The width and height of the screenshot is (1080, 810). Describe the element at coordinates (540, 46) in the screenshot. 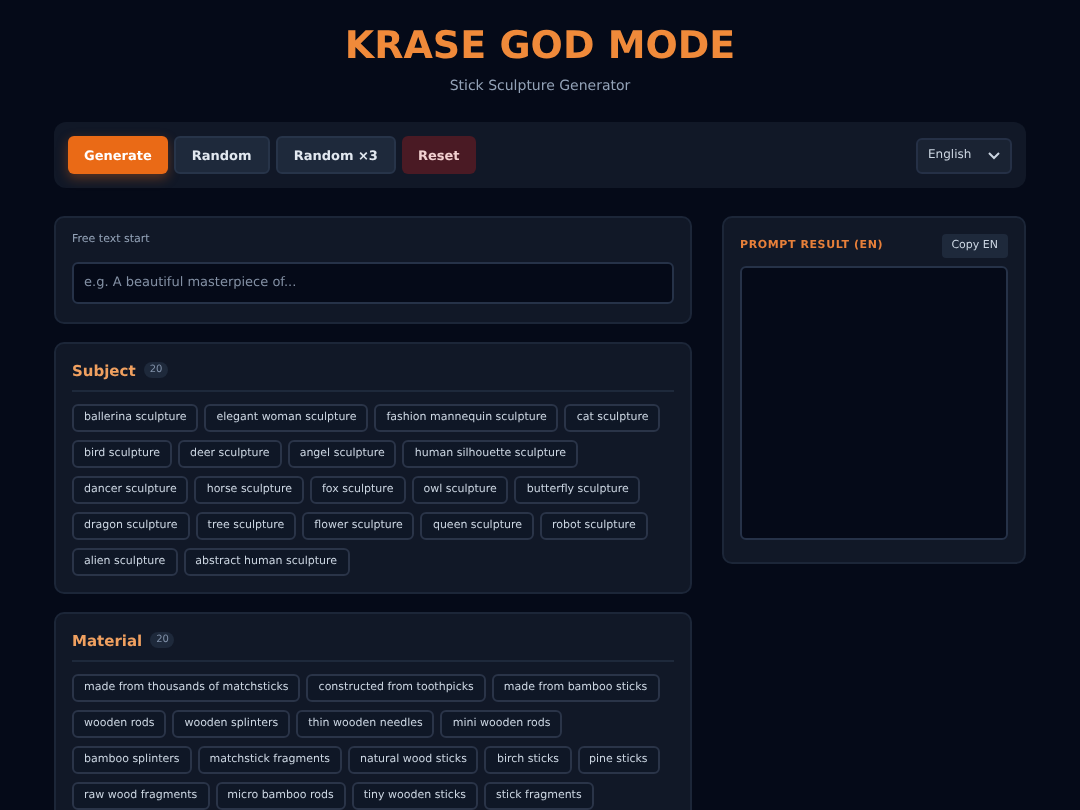

I see `app-title: KRASE GOD MODE` at that location.